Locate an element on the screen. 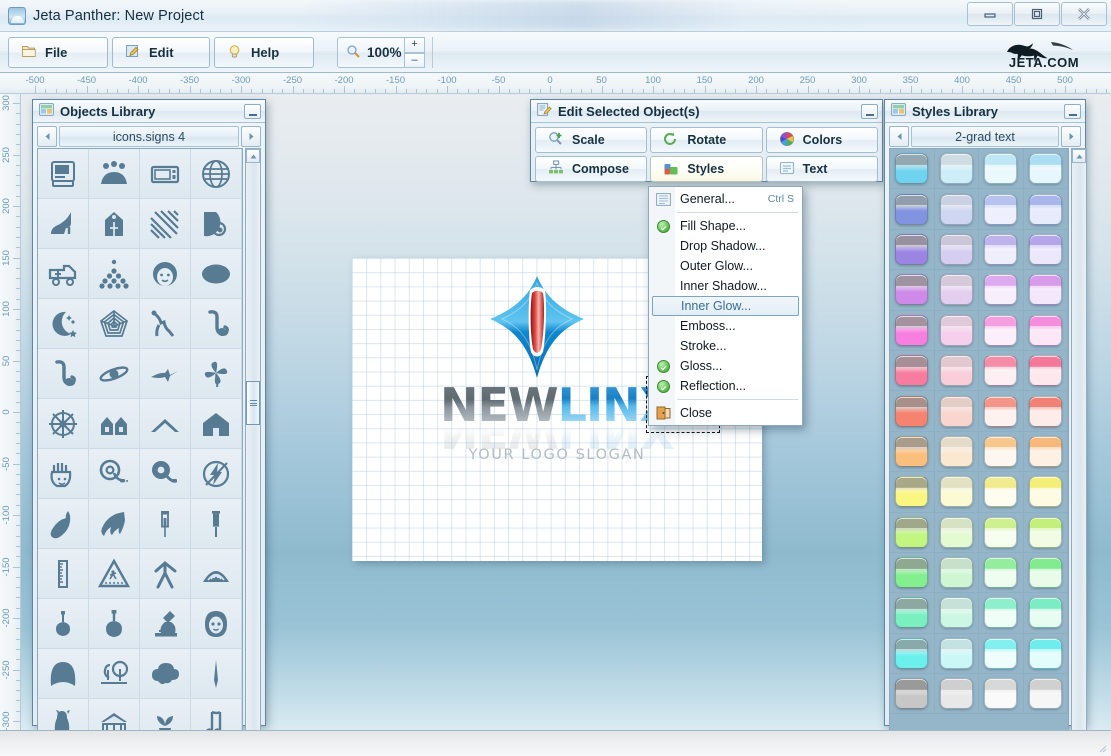 The height and width of the screenshot is (756, 1111). resize-grip-icon is located at coordinates (1102, 748).